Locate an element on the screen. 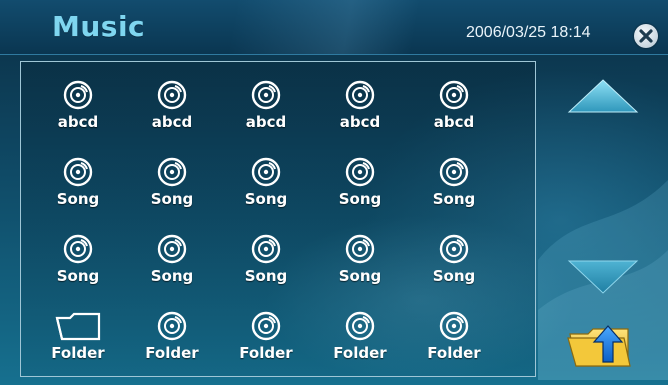 The image size is (668, 385). close-button is located at coordinates (646, 36).